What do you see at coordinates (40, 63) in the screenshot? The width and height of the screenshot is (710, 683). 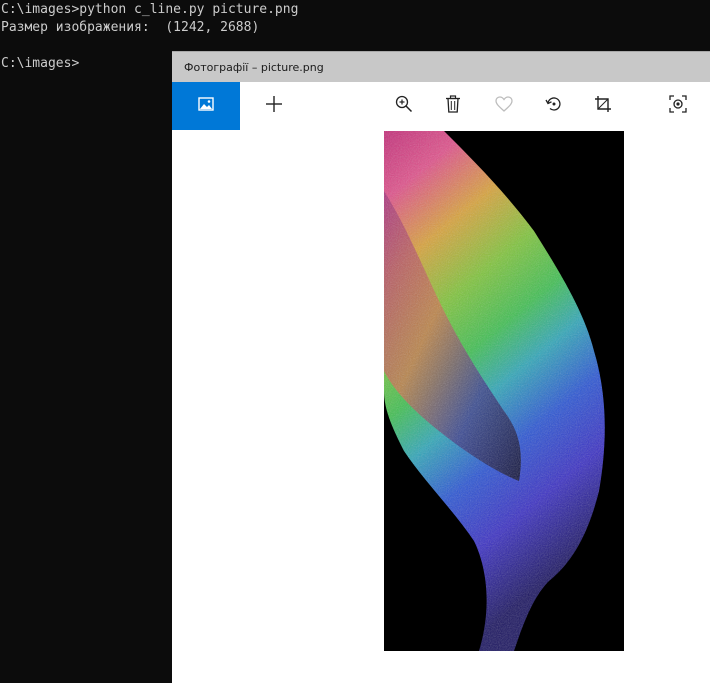 I see `console-prompt-line: C:\images>` at bounding box center [40, 63].